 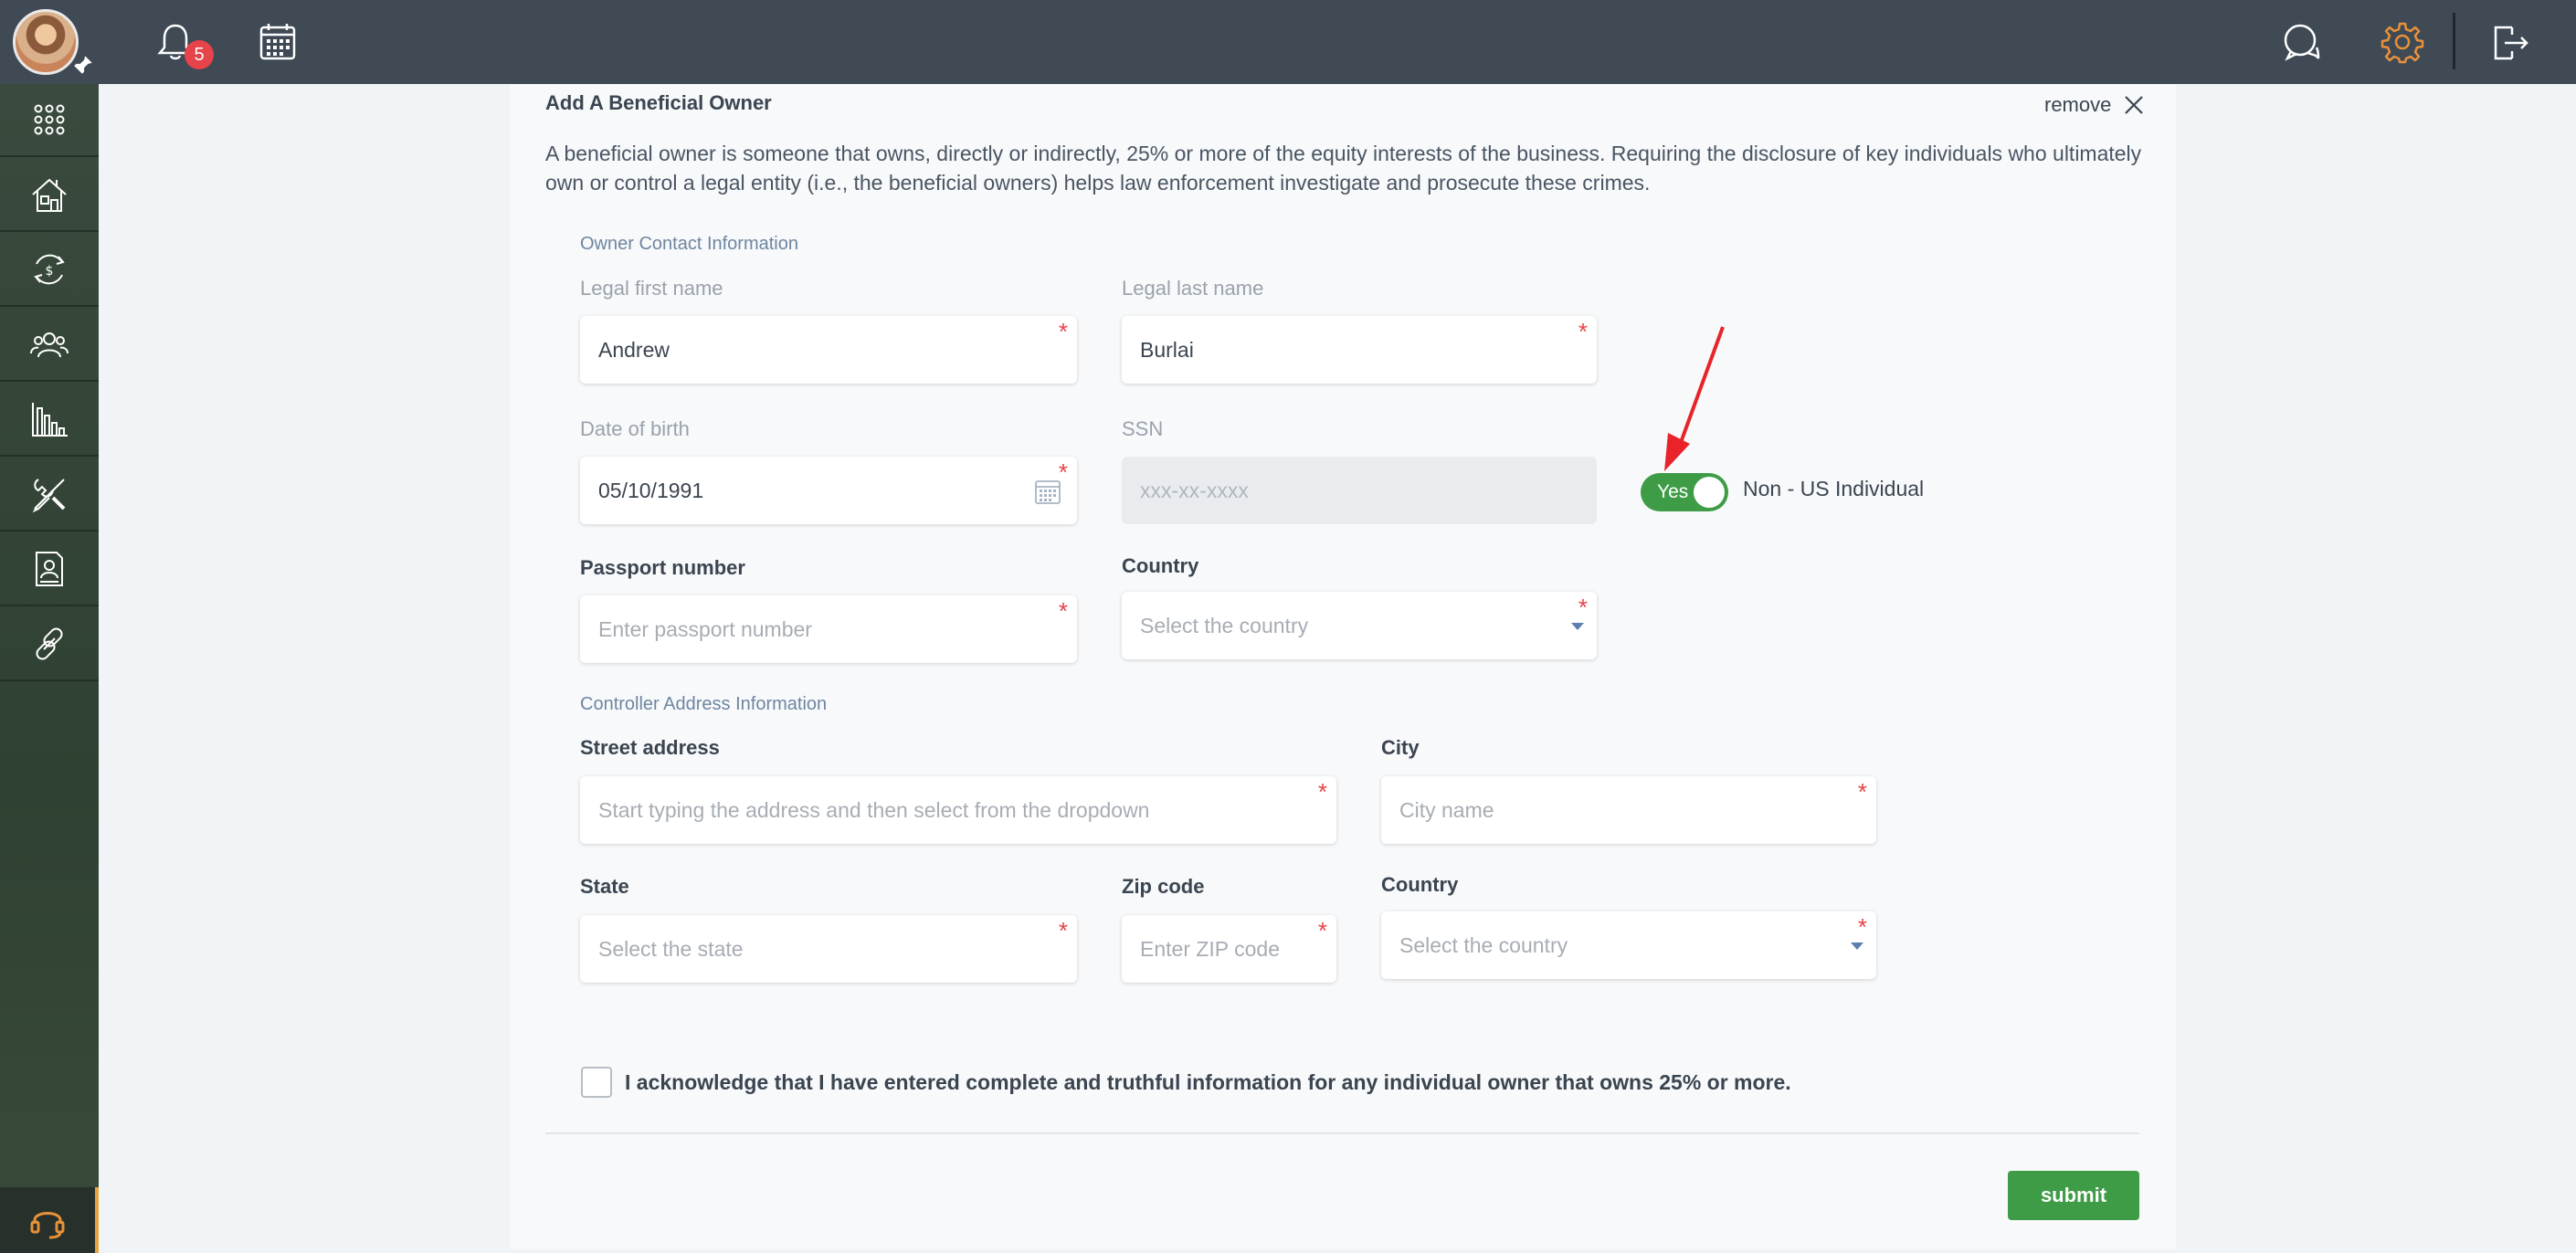 I want to click on dob-field: *, so click(x=828, y=490).